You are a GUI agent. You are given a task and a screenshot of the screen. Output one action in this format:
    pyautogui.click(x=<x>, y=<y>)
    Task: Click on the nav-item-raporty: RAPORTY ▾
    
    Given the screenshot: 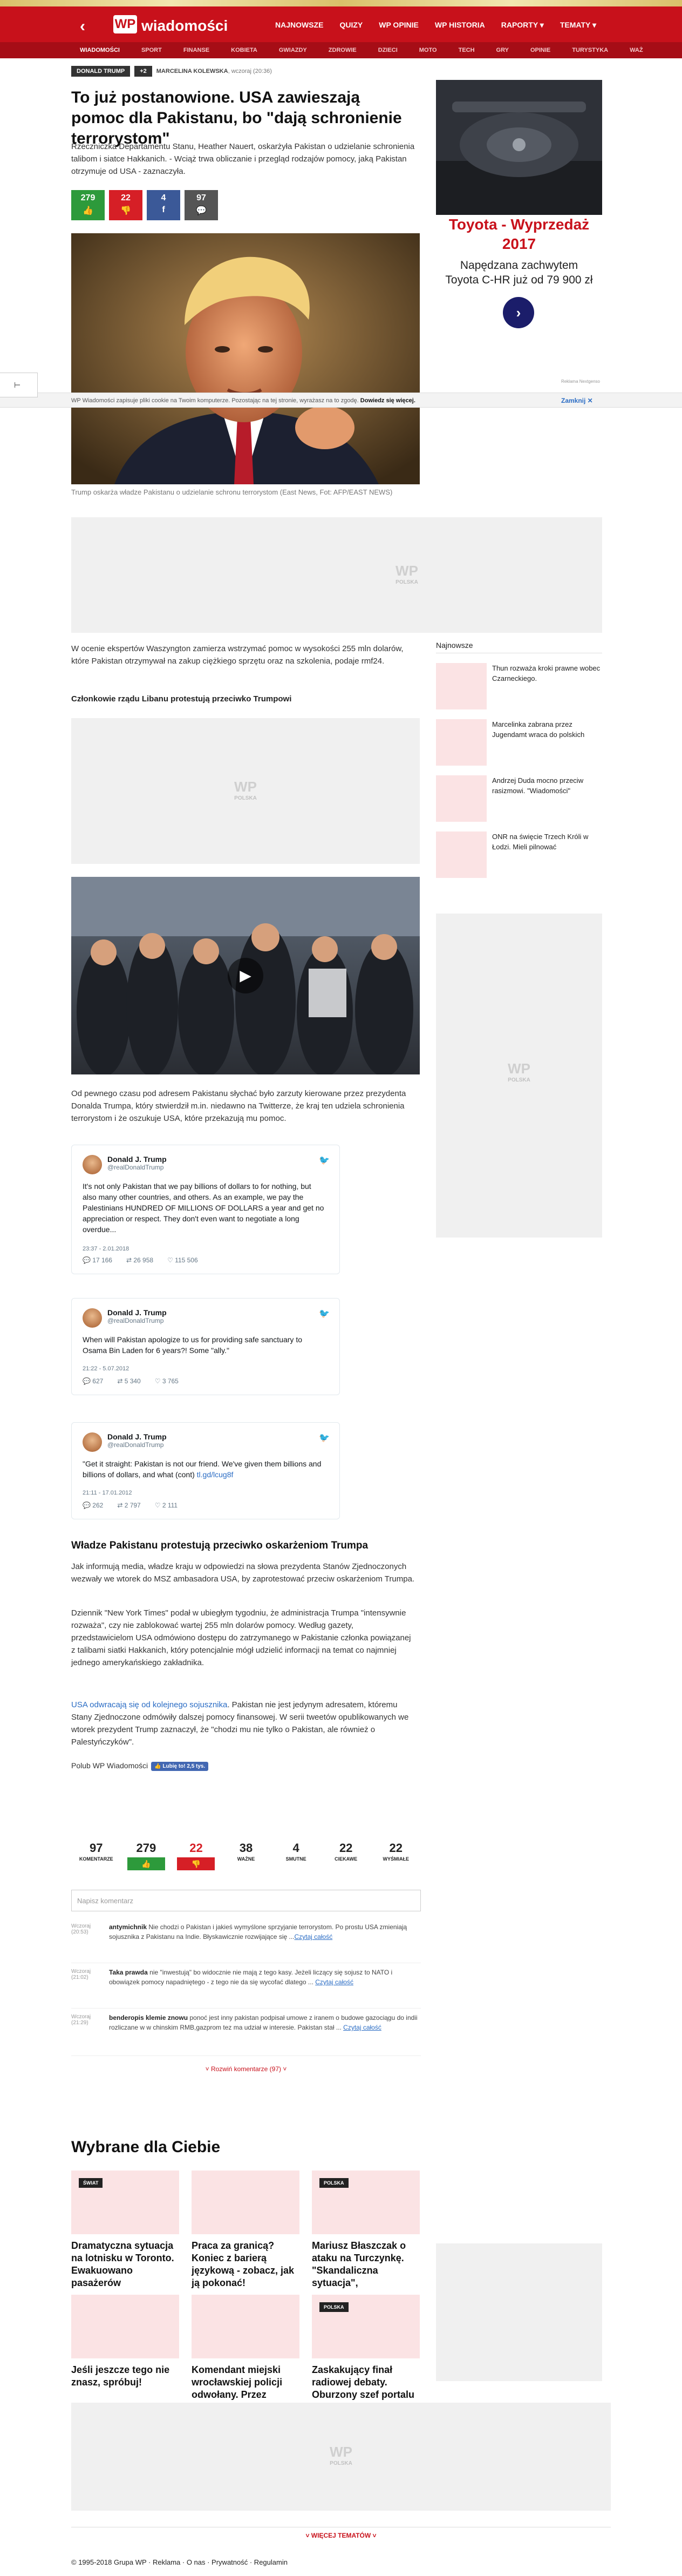 What is the action you would take?
    pyautogui.click(x=522, y=27)
    